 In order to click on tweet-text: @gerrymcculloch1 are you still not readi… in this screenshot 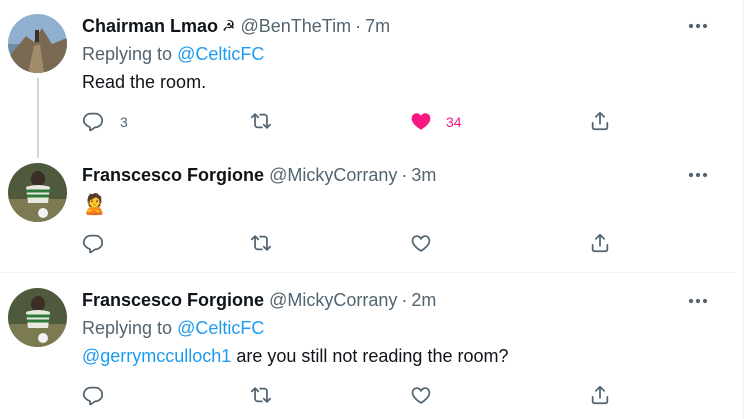, I will do `click(295, 356)`.